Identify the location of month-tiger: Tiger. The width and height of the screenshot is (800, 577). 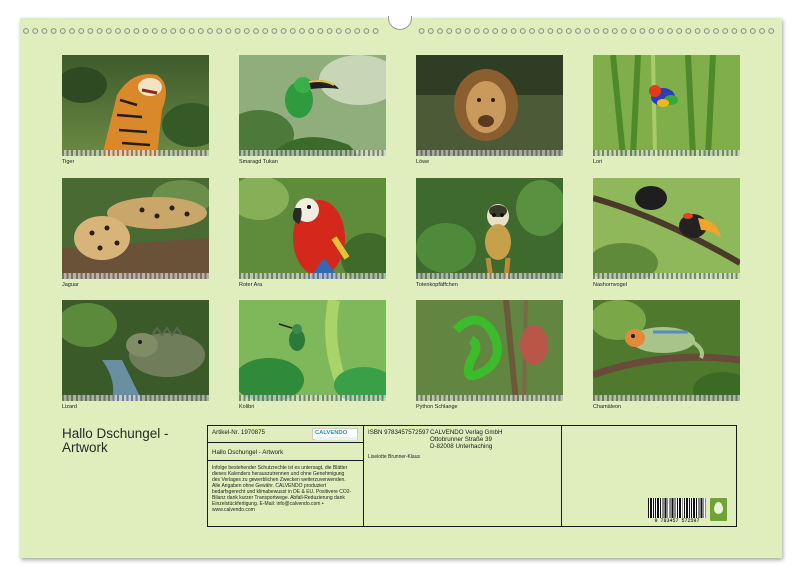
(135, 110).